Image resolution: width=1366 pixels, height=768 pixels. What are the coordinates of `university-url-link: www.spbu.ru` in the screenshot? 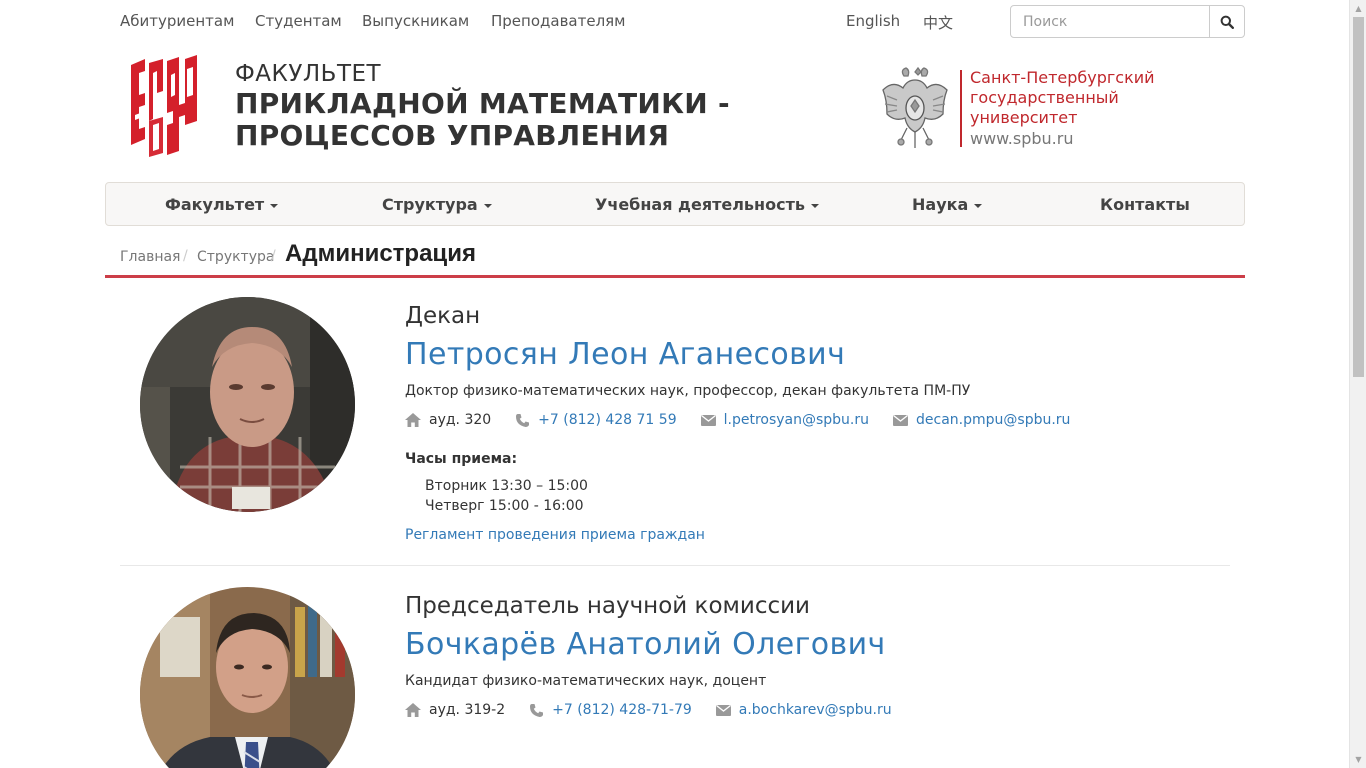 It's located at (1021, 138).